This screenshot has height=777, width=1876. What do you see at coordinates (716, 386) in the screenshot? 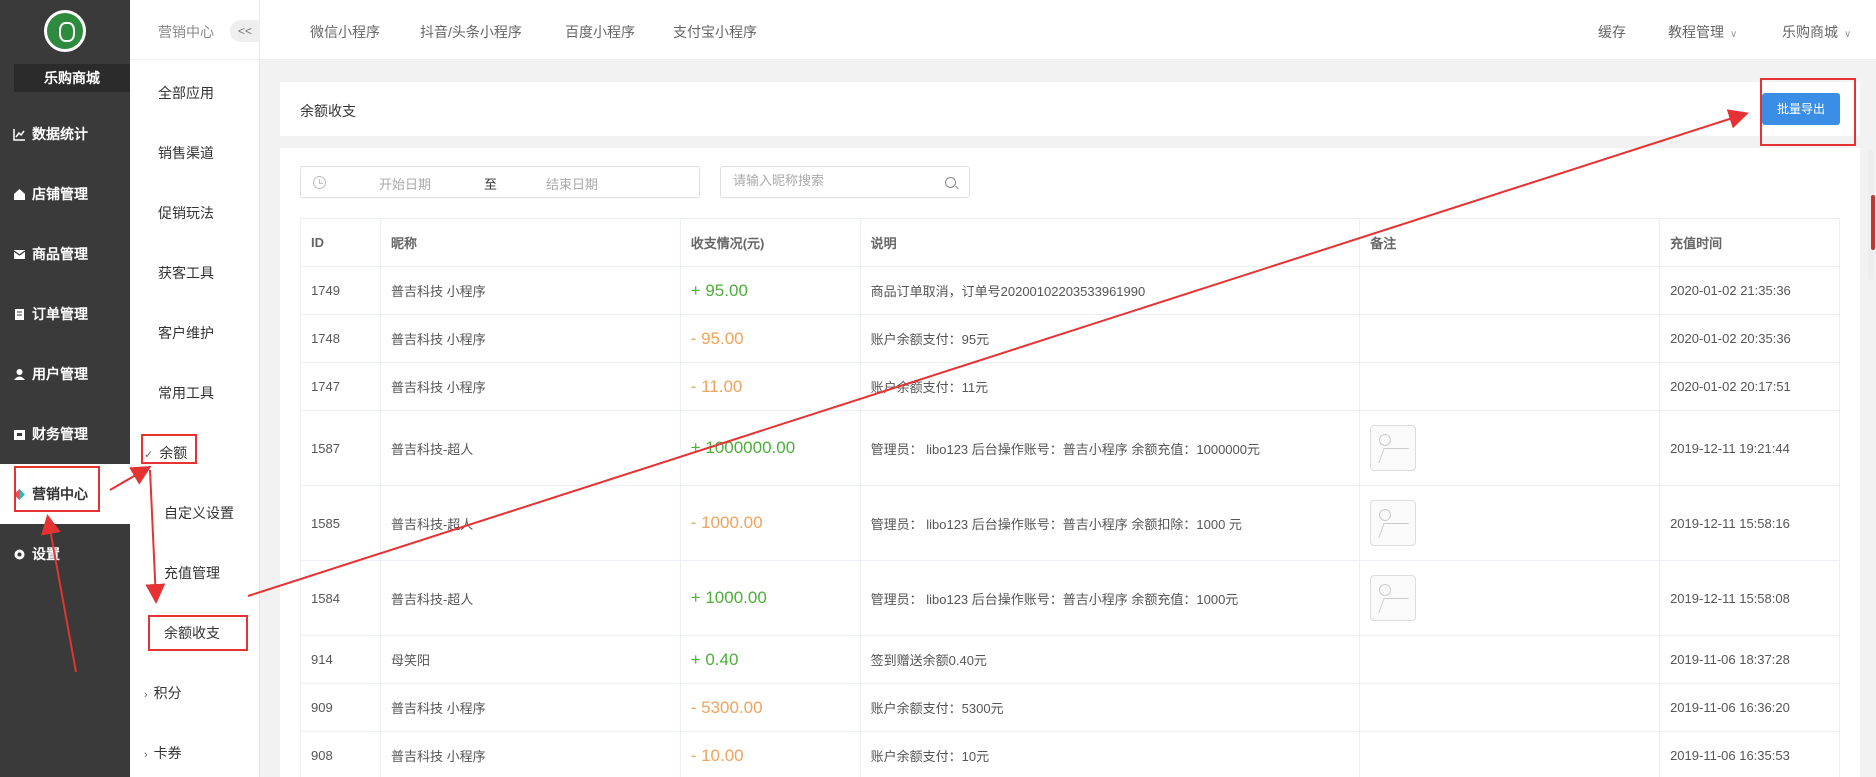
I see `amount-value: - 11.00` at bounding box center [716, 386].